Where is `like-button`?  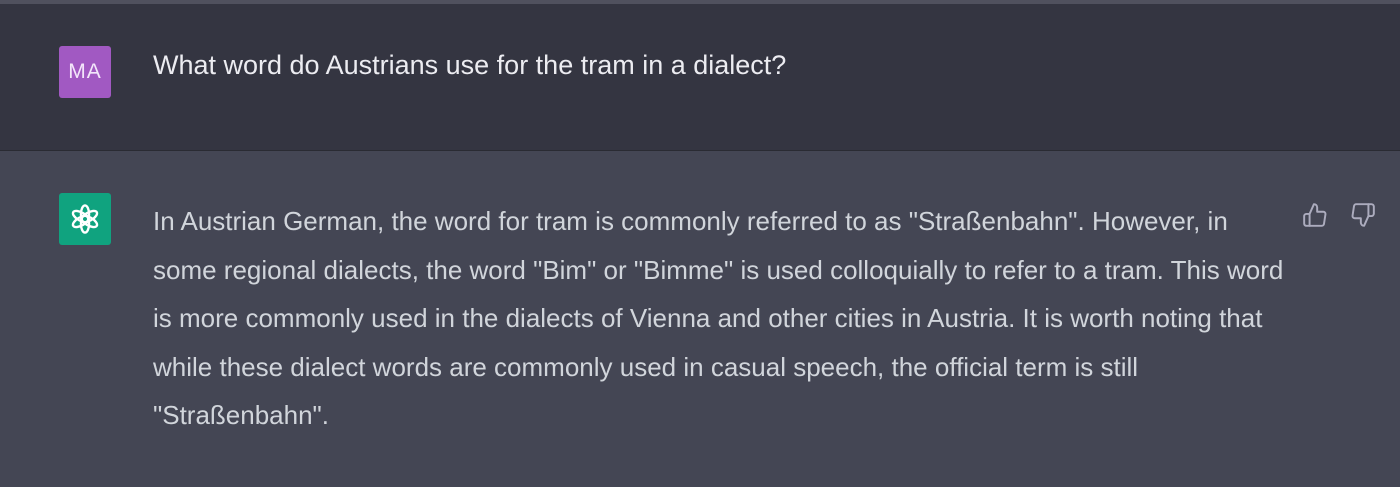
like-button is located at coordinates (1315, 215).